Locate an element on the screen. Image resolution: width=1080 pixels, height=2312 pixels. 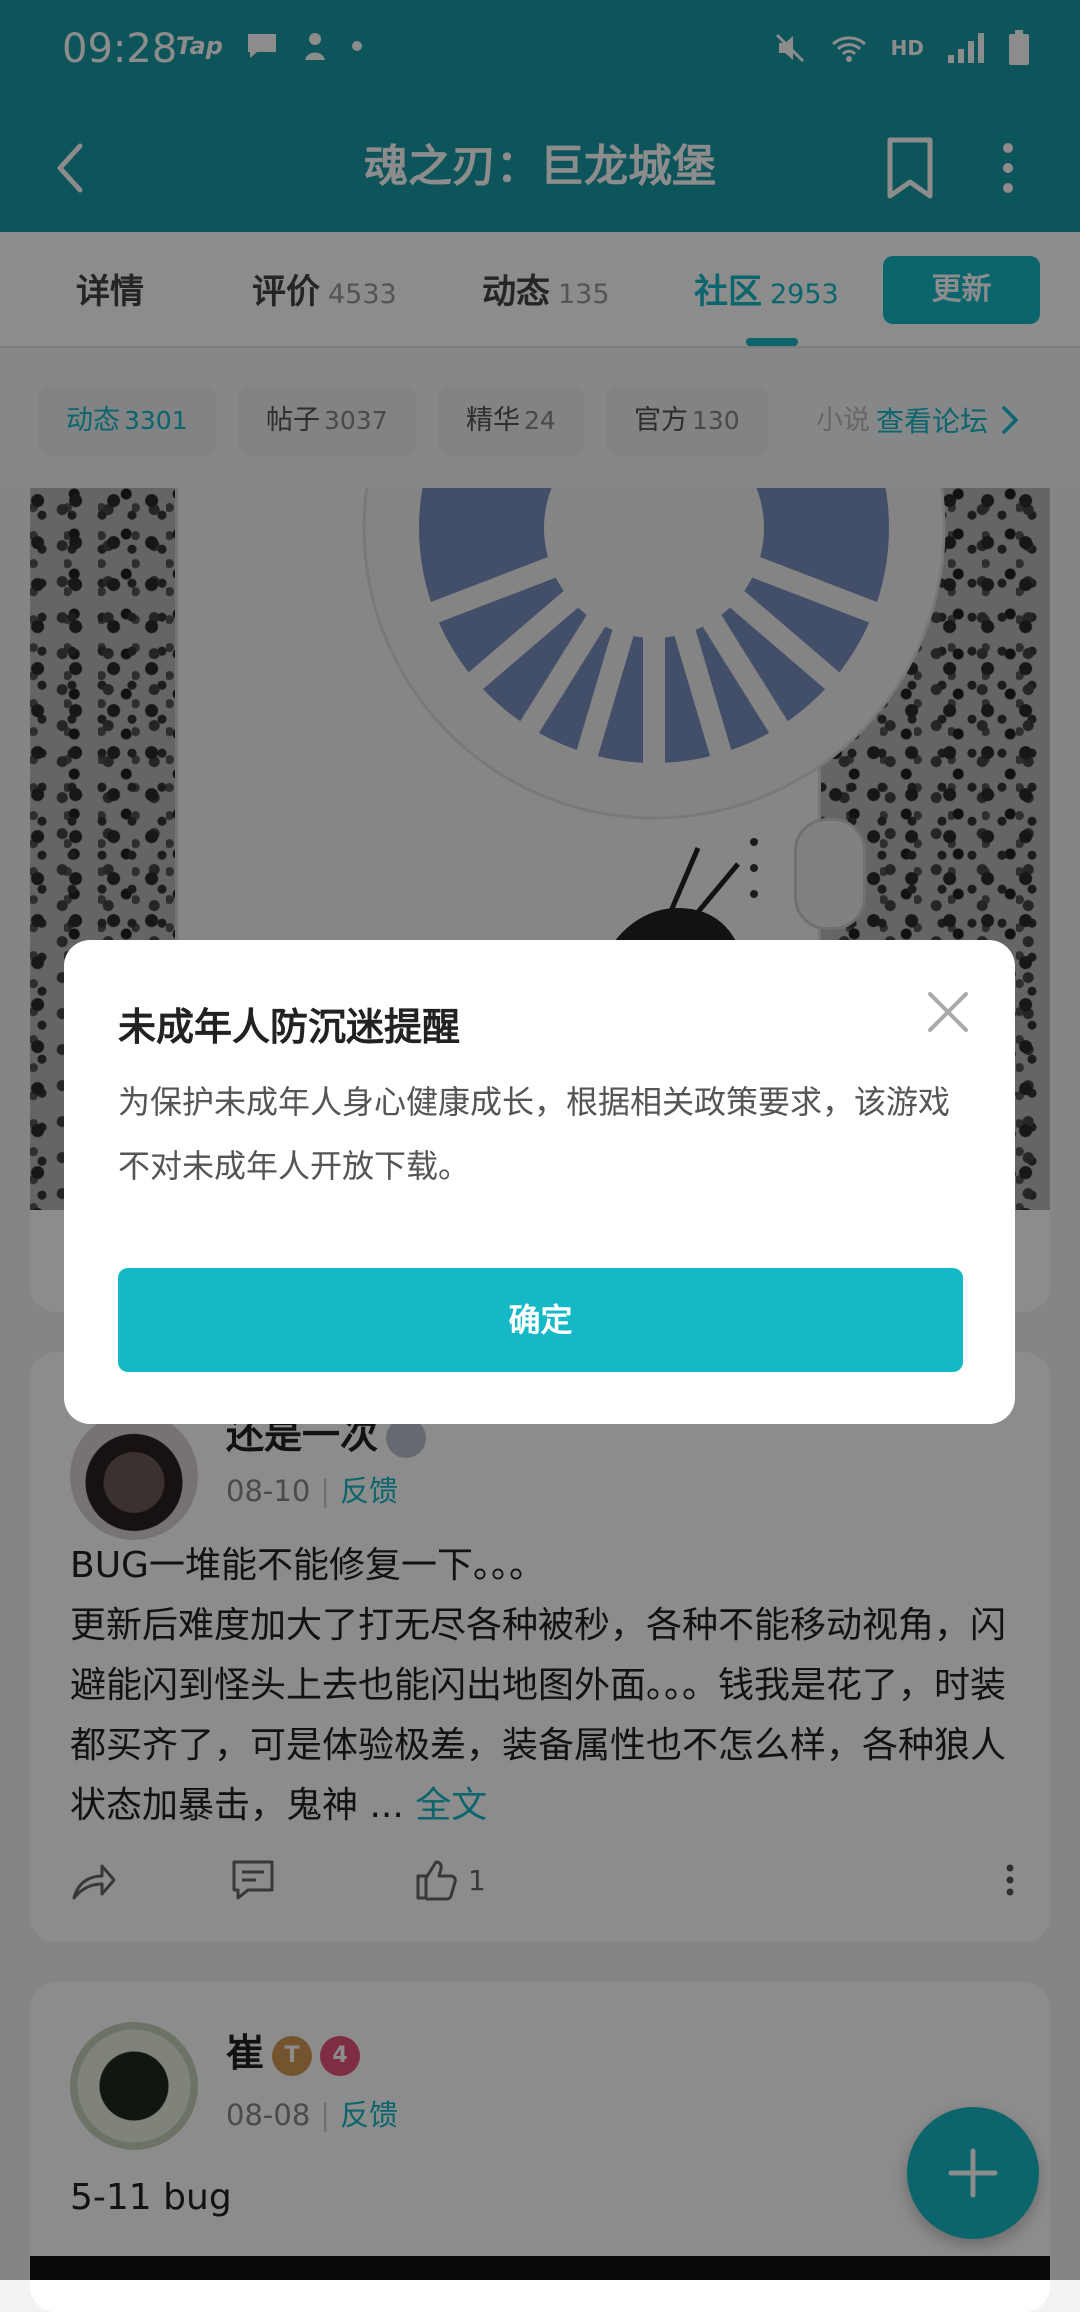
dialog-title: 未成年人防沉迷提醒 is located at coordinates (289, 1027).